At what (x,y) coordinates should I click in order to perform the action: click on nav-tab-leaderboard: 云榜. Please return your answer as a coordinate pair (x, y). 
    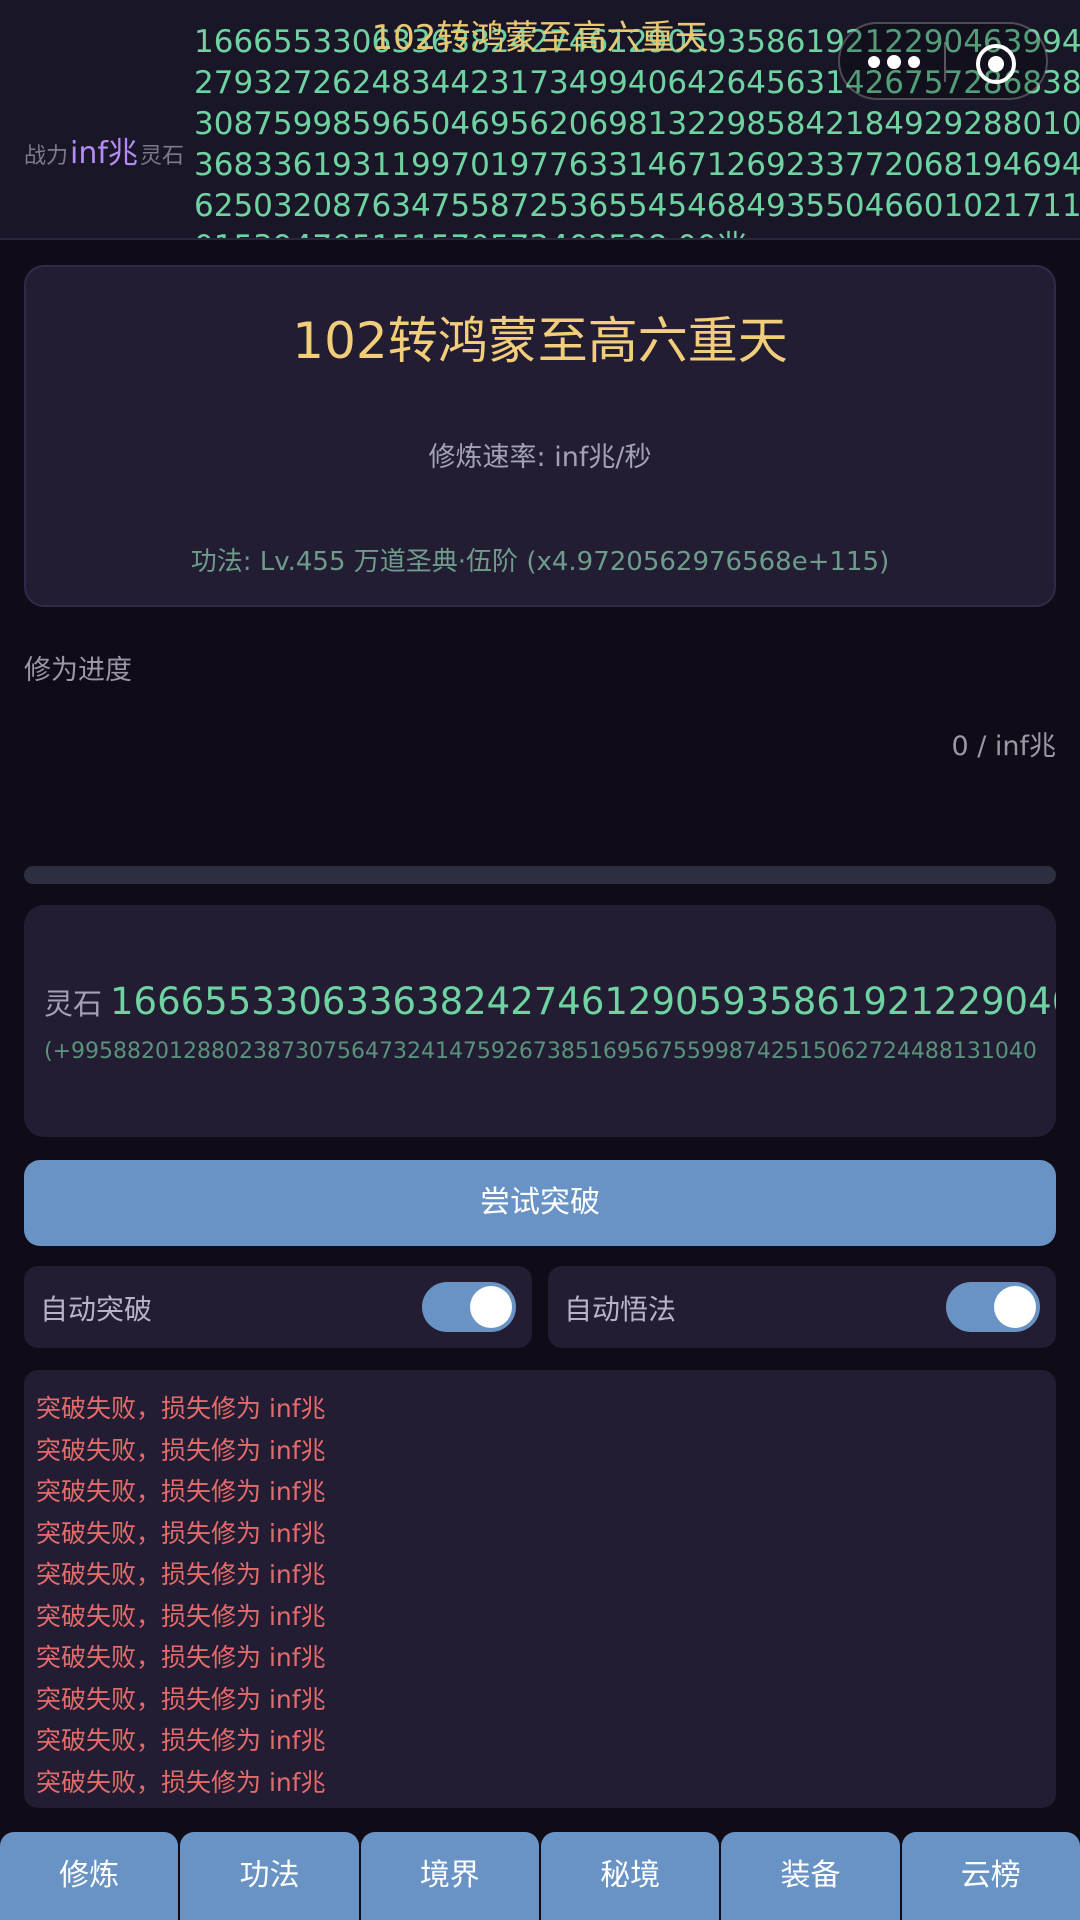
    Looking at the image, I should click on (990, 1876).